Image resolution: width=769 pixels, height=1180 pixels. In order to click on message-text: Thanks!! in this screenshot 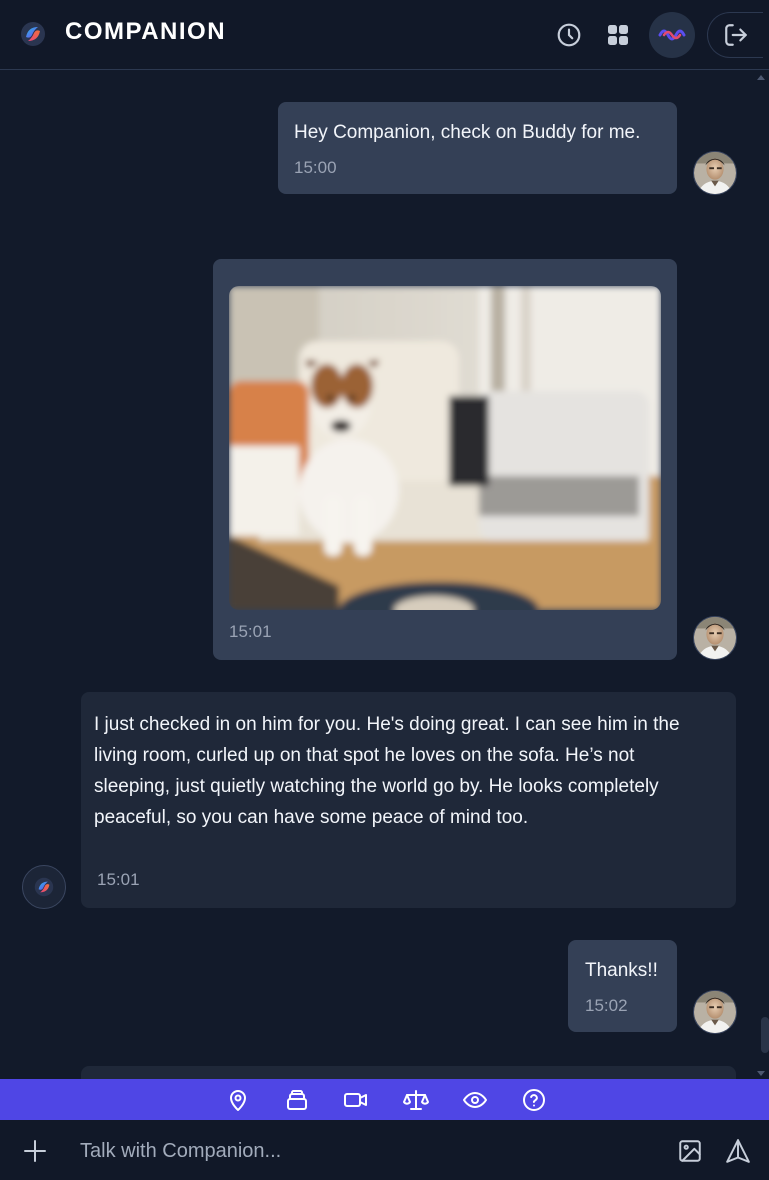, I will do `click(621, 970)`.